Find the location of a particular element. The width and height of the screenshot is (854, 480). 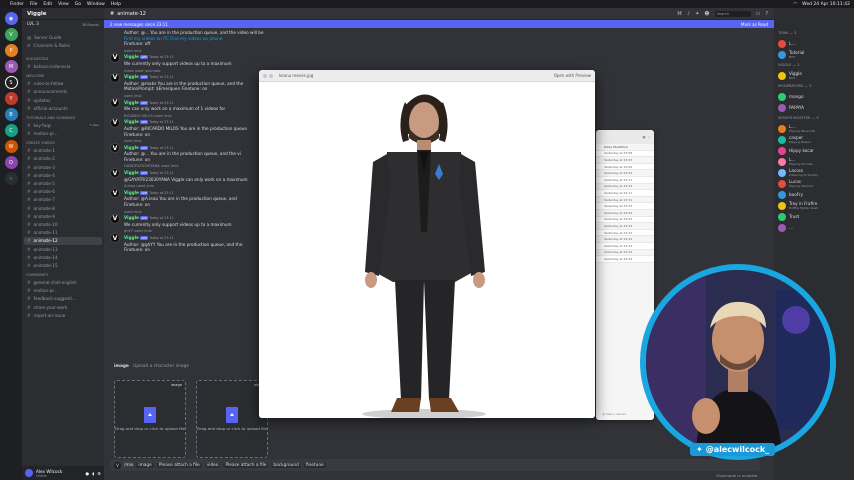

threads-icon: ⌘ is located at coordinates (679, 14).